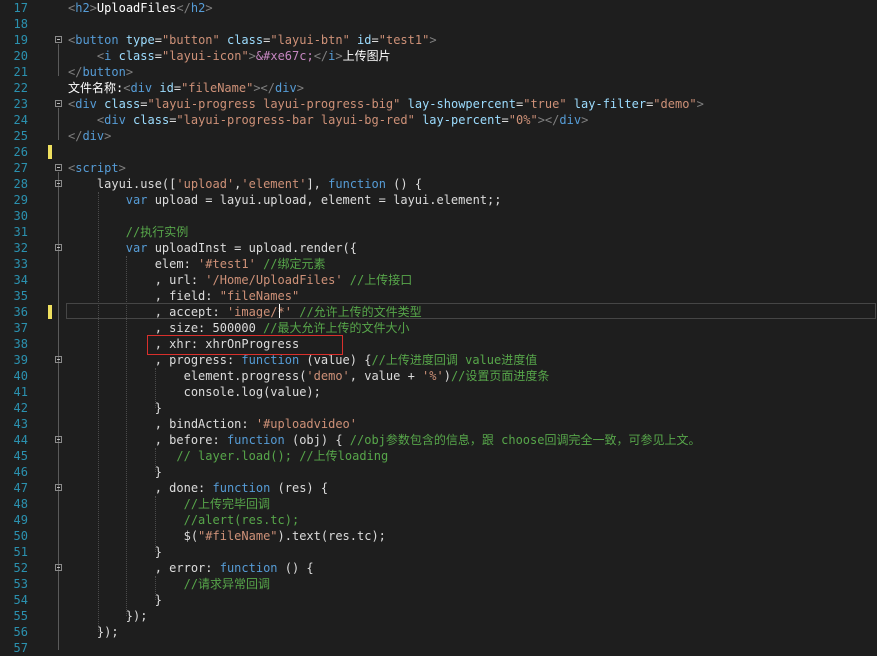 The image size is (877, 656). Describe the element at coordinates (241, 520) in the screenshot. I see `code-token: //alert(res.tc);` at that location.